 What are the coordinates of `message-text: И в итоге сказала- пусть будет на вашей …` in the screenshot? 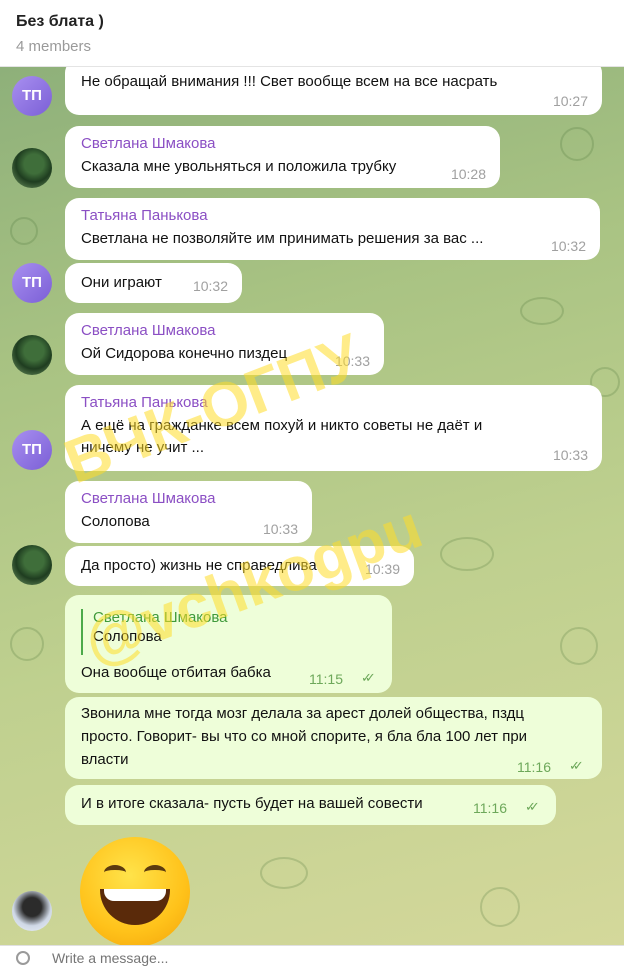 It's located at (252, 803).